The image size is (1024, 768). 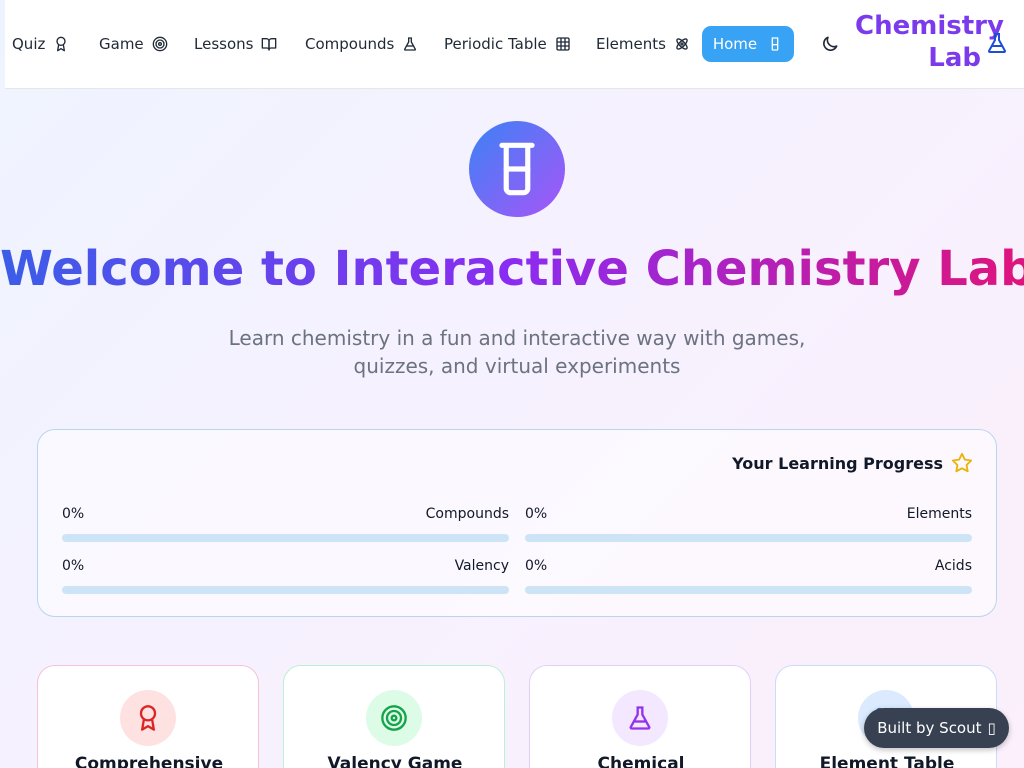 What do you see at coordinates (467, 514) in the screenshot?
I see `progress-label: Compounds` at bounding box center [467, 514].